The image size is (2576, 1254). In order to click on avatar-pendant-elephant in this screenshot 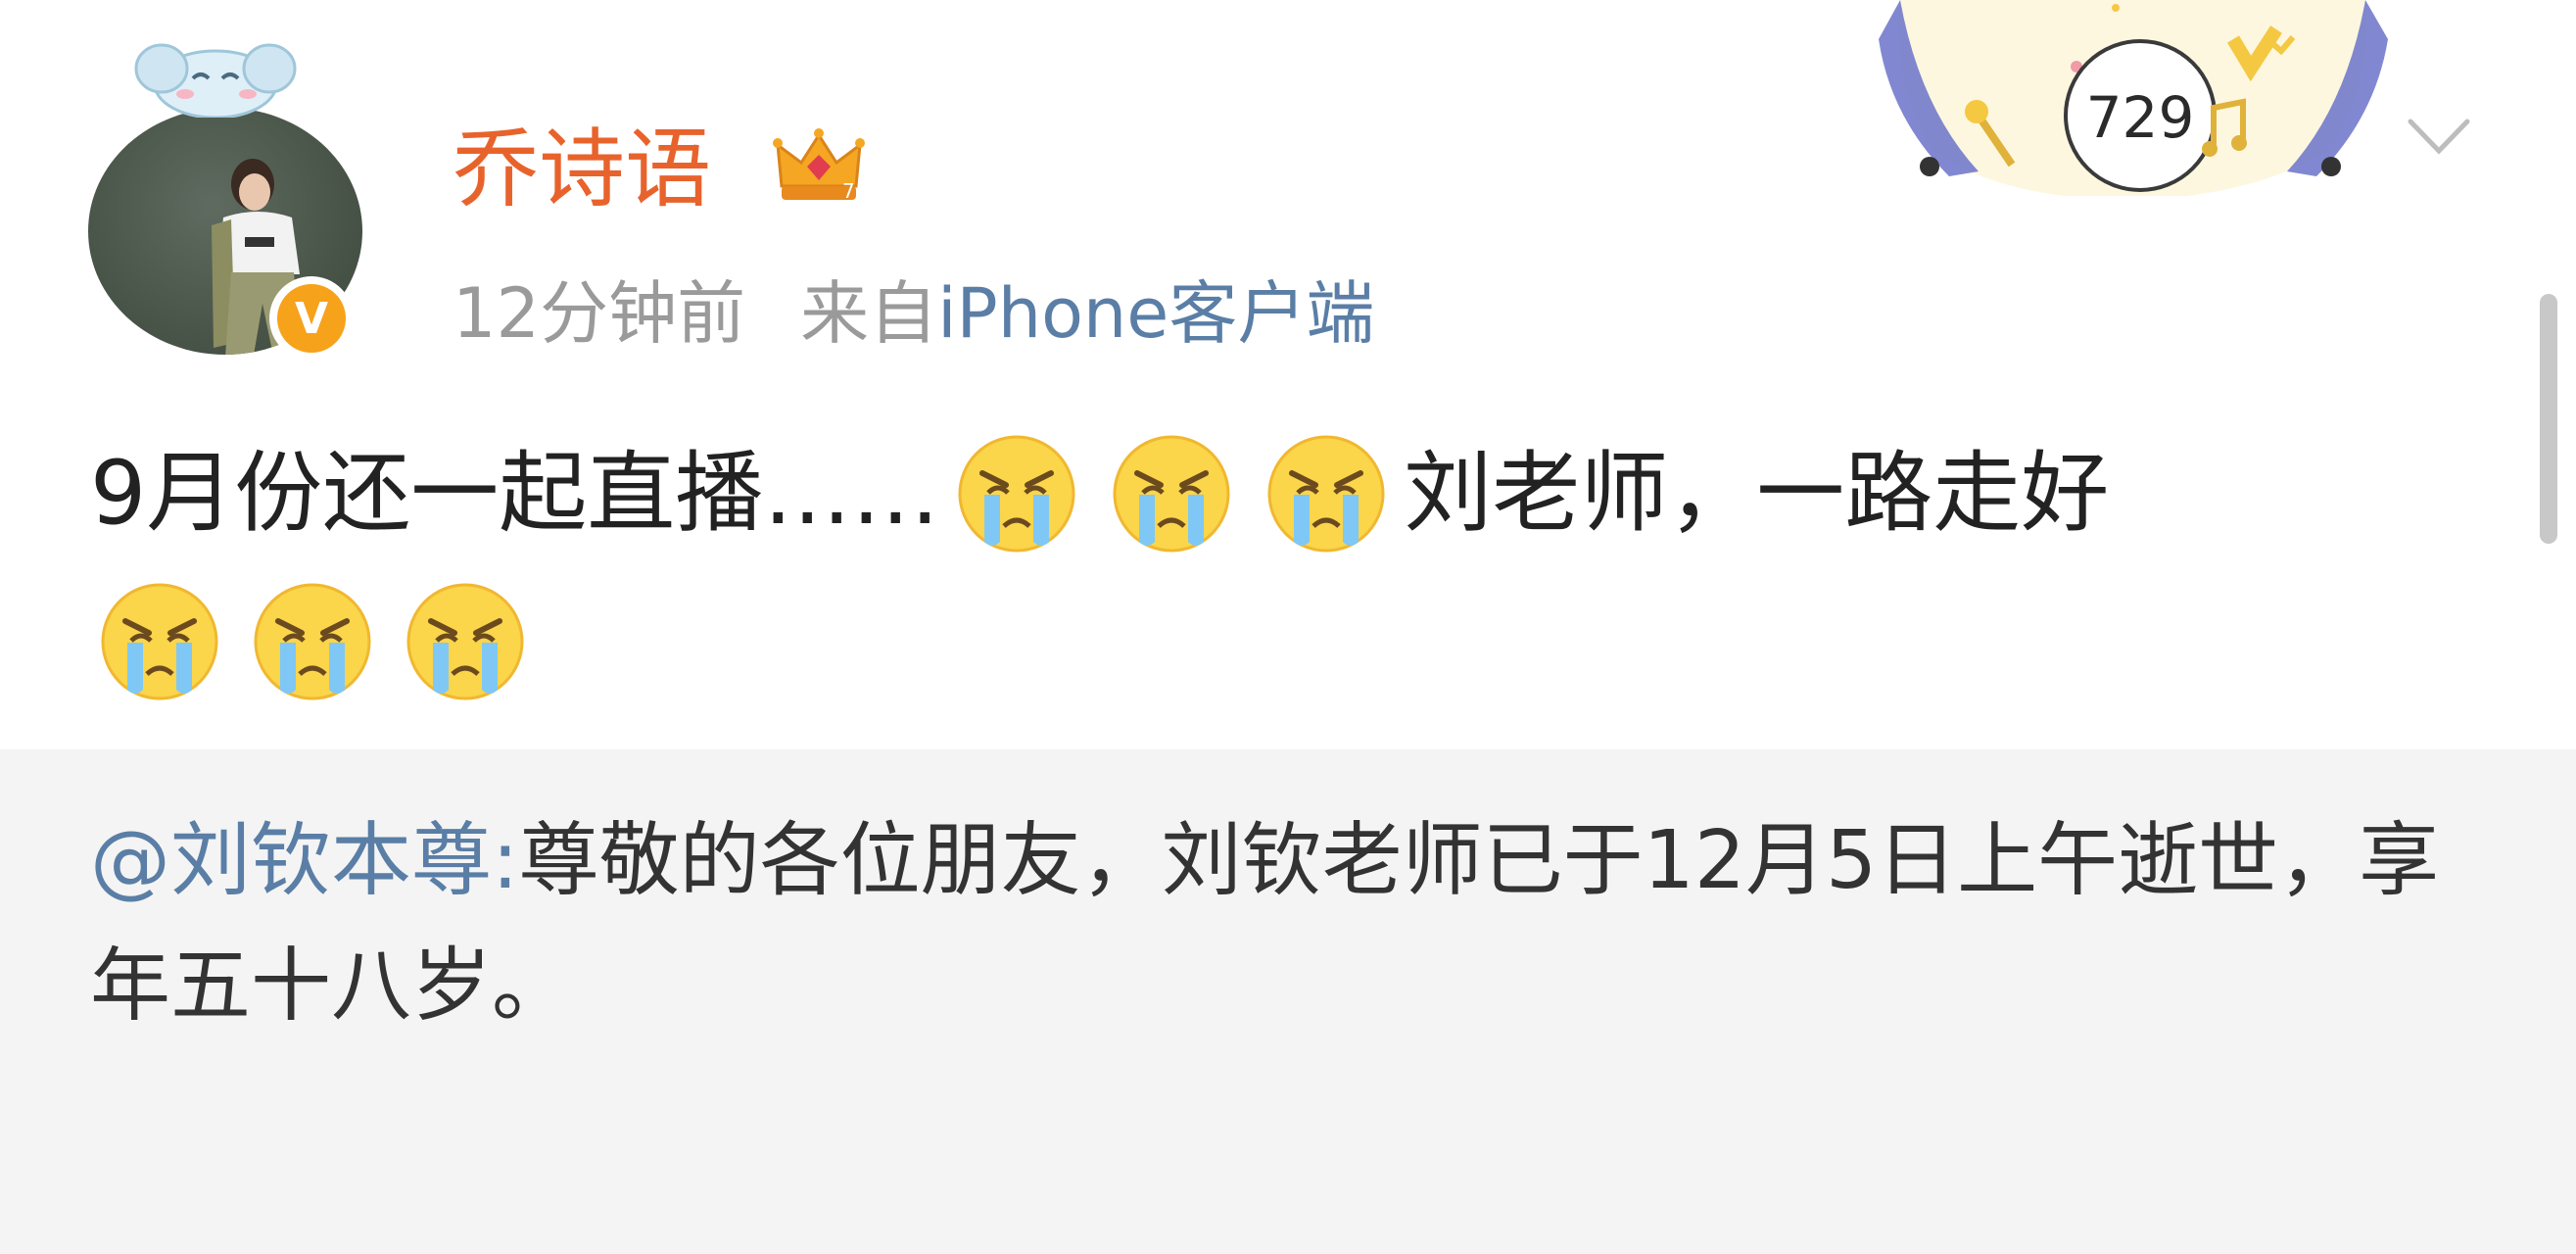, I will do `click(215, 80)`.